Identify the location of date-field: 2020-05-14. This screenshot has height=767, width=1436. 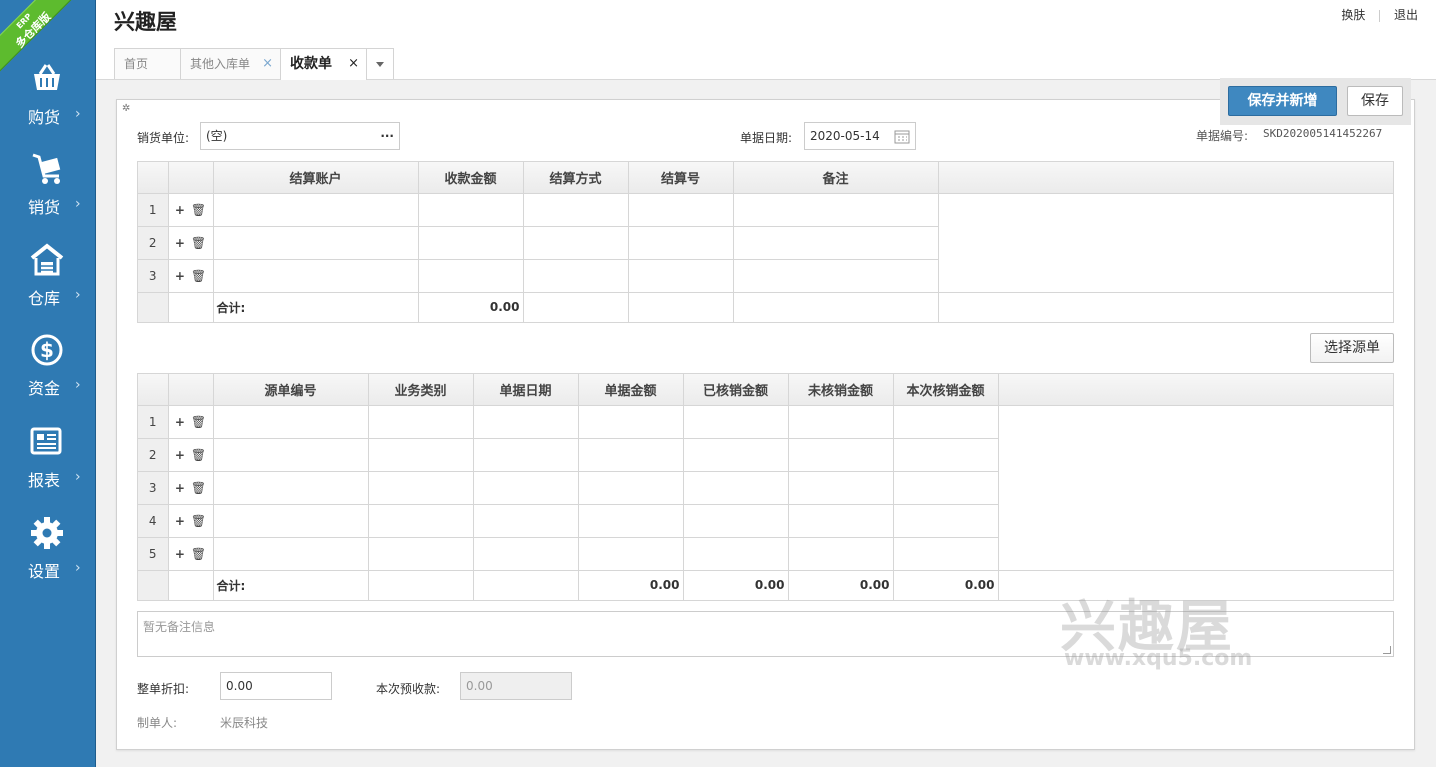
(860, 136).